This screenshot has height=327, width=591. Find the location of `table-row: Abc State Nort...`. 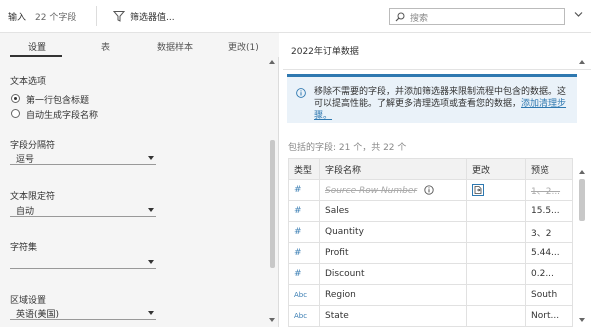

table-row: Abc State Nort... is located at coordinates (430, 316).